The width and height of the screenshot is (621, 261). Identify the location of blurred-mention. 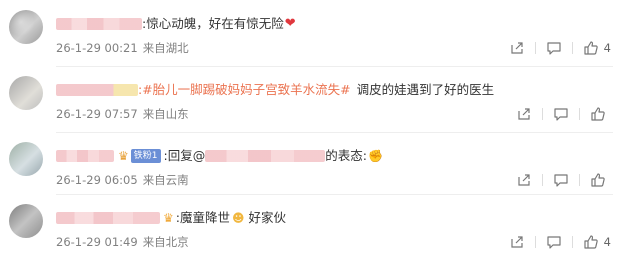
(265, 156).